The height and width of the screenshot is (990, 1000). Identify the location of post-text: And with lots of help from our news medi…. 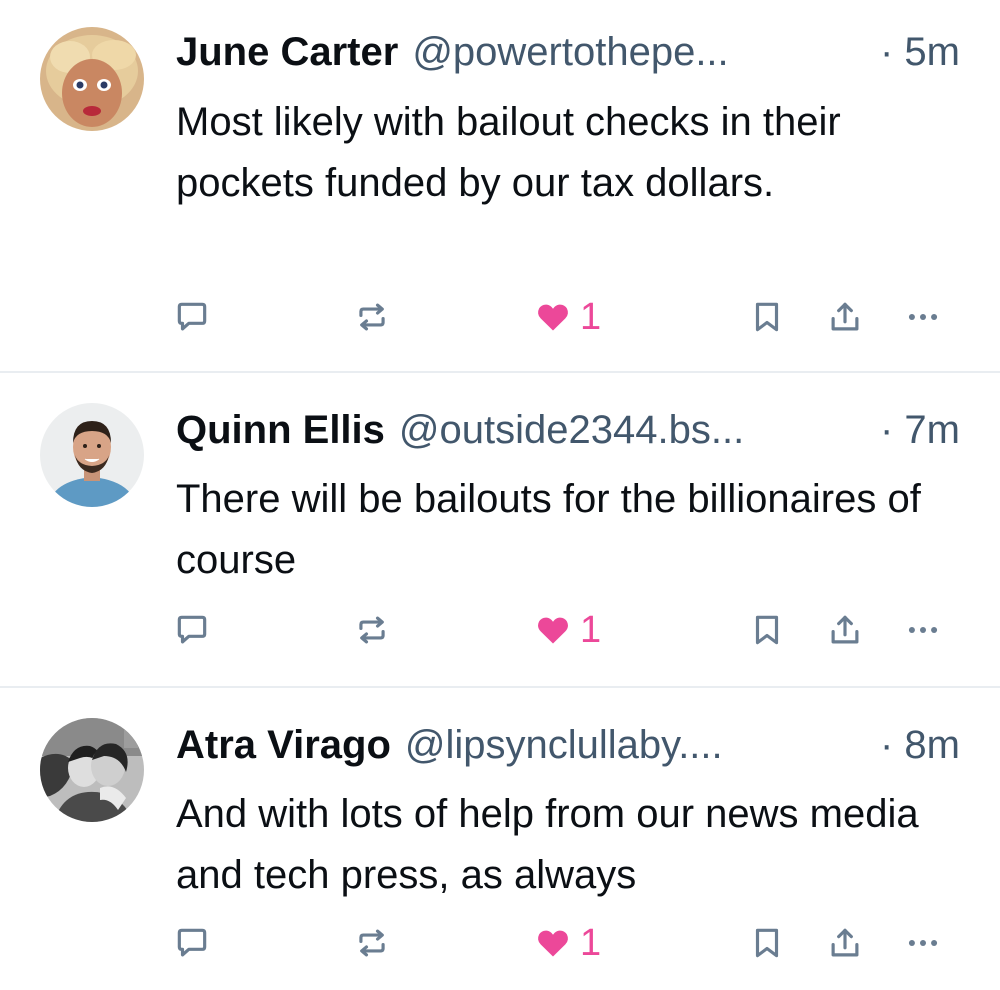
(547, 844).